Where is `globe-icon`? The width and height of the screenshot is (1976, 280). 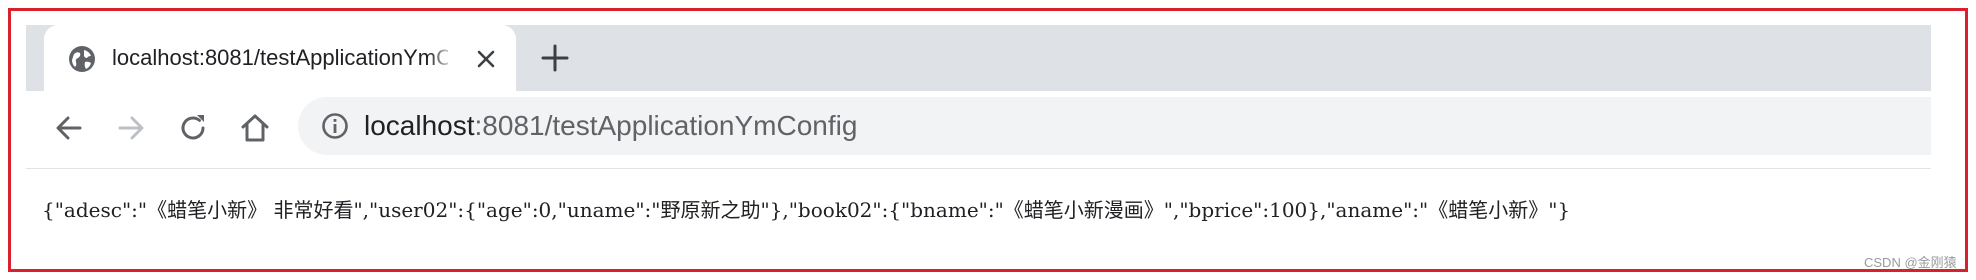
globe-icon is located at coordinates (82, 59).